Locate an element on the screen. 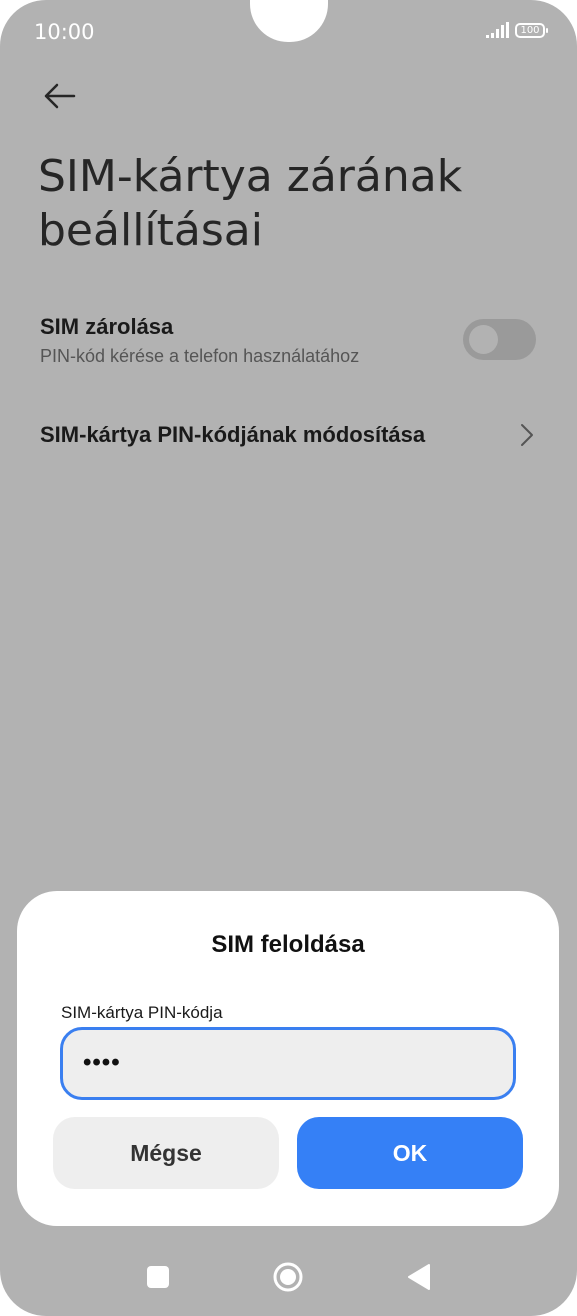 Image resolution: width=577 pixels, height=1316 pixels. signal-icon is located at coordinates (497, 30).